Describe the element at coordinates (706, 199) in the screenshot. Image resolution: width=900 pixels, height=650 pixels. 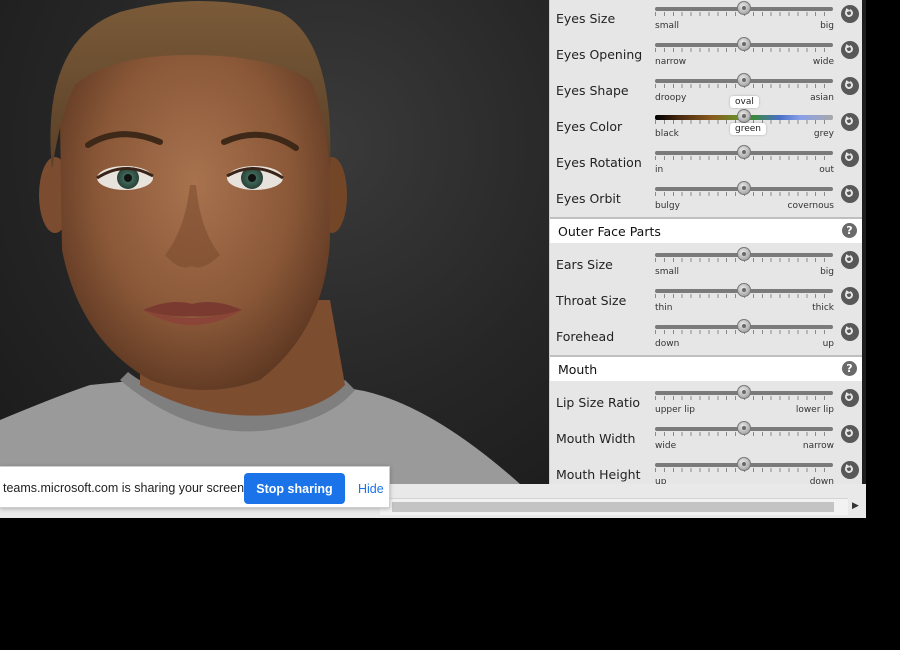
I see `slider-row: Eyes Orbit bulgy covernous` at that location.